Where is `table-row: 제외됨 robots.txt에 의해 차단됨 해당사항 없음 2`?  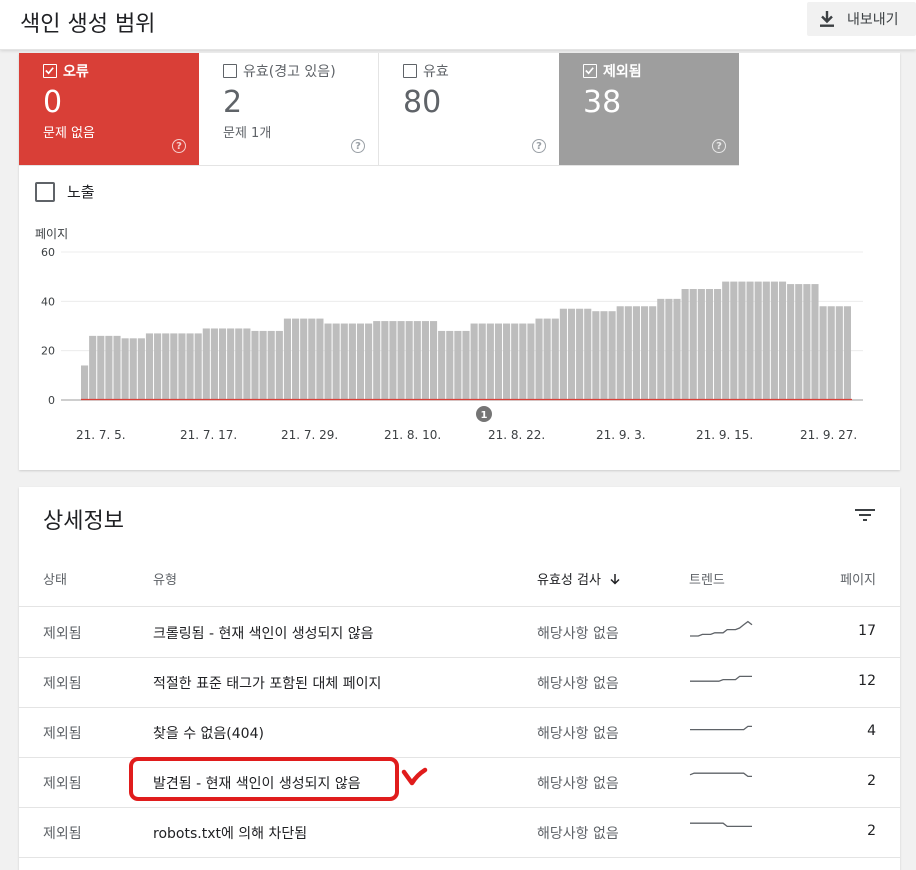 table-row: 제외됨 robots.txt에 의해 차단됨 해당사항 없음 2 is located at coordinates (459, 833).